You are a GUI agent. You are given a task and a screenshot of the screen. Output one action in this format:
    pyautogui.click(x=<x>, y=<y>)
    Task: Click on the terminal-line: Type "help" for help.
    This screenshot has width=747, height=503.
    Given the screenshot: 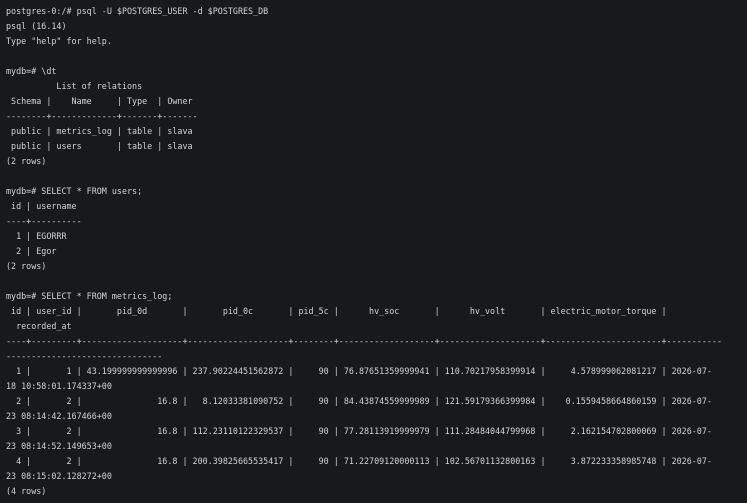 What is the action you would take?
    pyautogui.click(x=59, y=41)
    